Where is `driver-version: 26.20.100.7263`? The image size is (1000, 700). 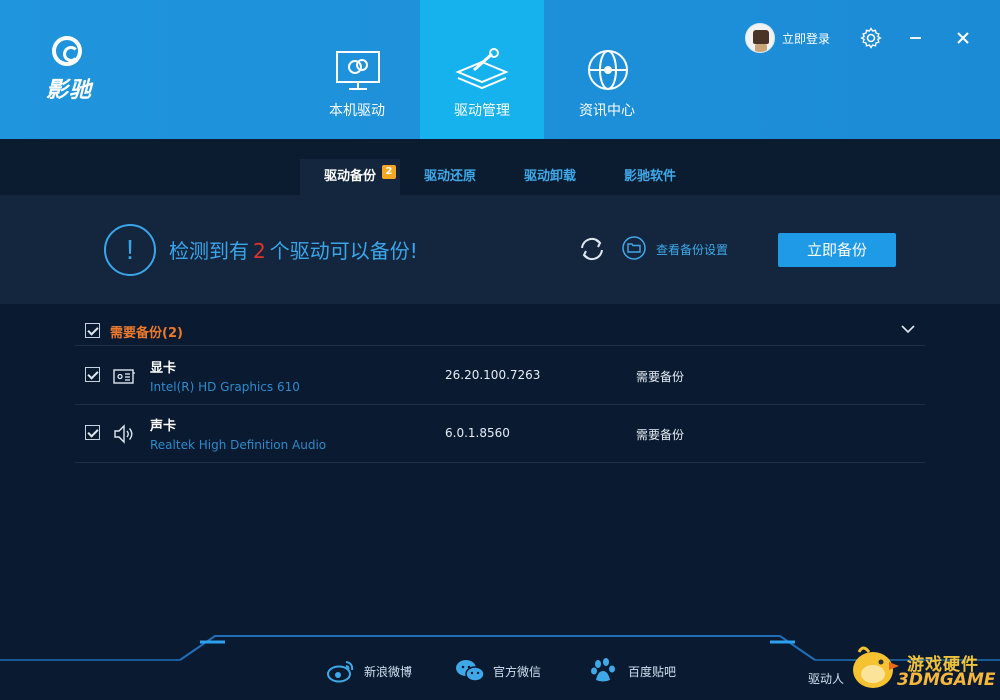
driver-version: 26.20.100.7263 is located at coordinates (493, 375).